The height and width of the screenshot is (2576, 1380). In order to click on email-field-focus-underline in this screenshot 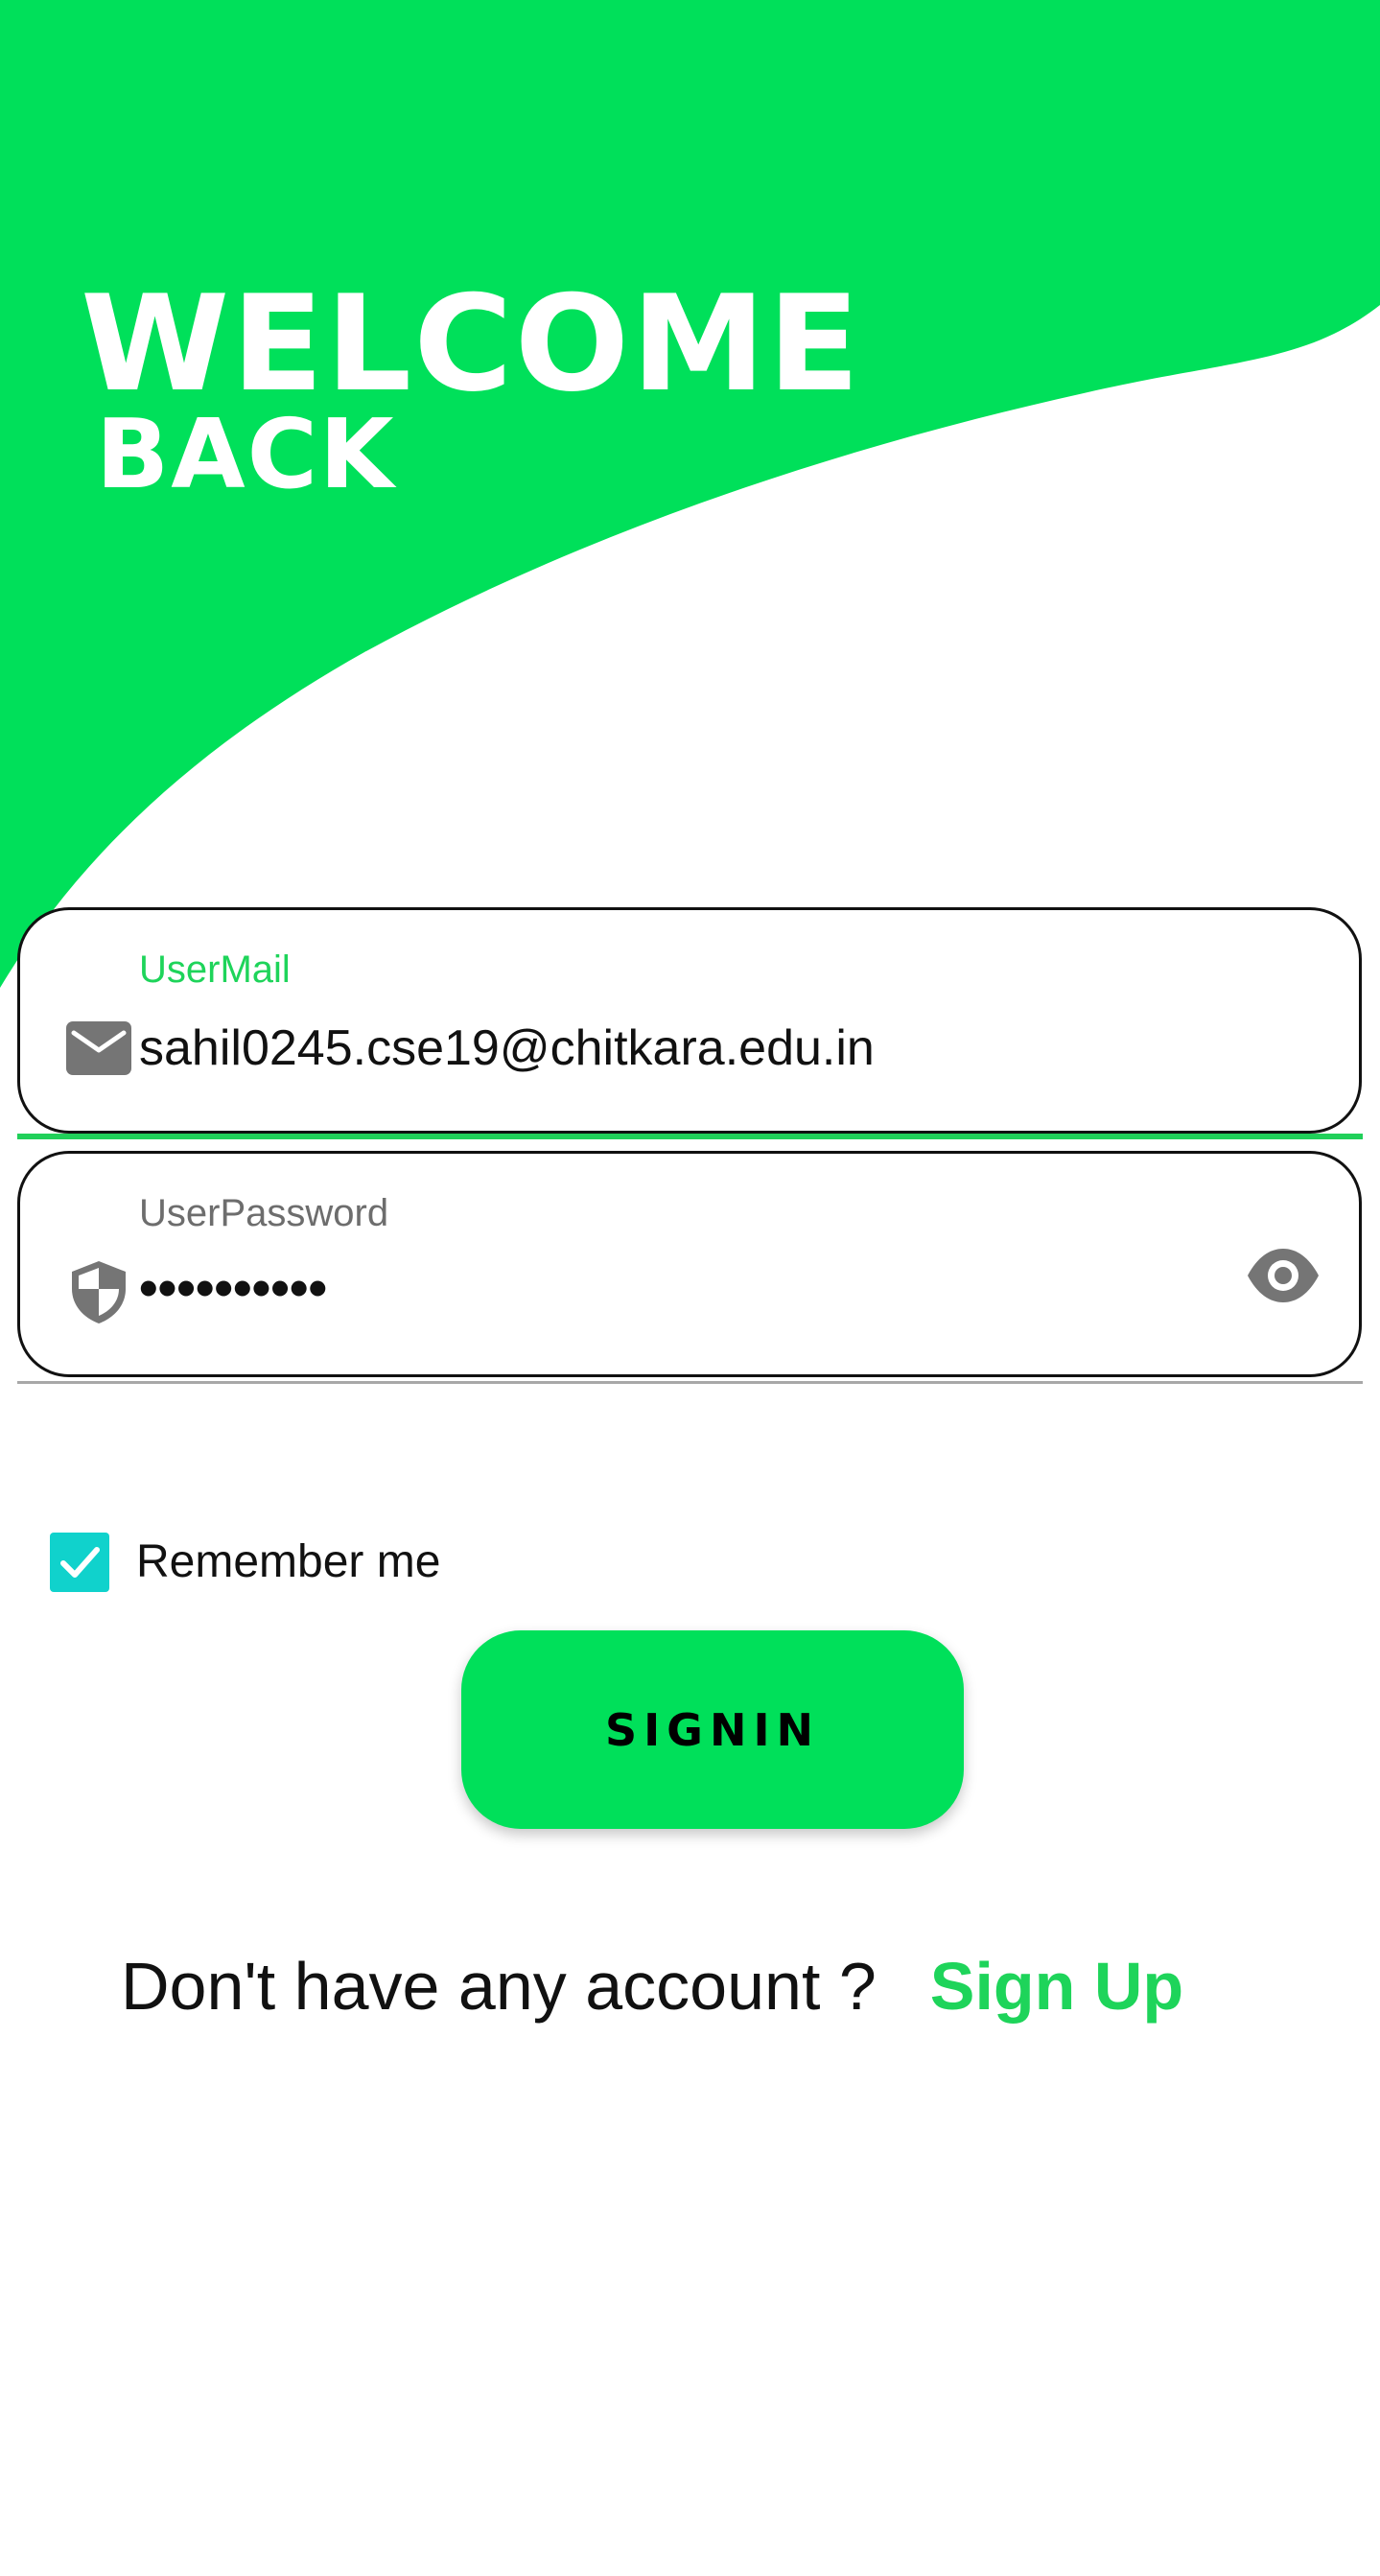, I will do `click(690, 1136)`.